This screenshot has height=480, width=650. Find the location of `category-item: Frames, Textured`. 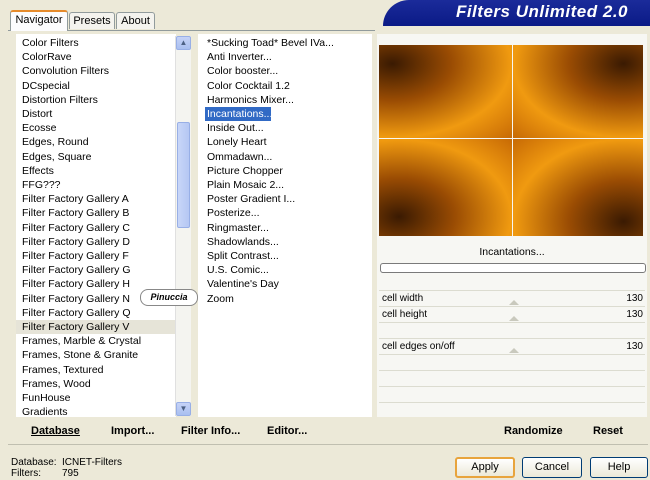

category-item: Frames, Textured is located at coordinates (60, 370).